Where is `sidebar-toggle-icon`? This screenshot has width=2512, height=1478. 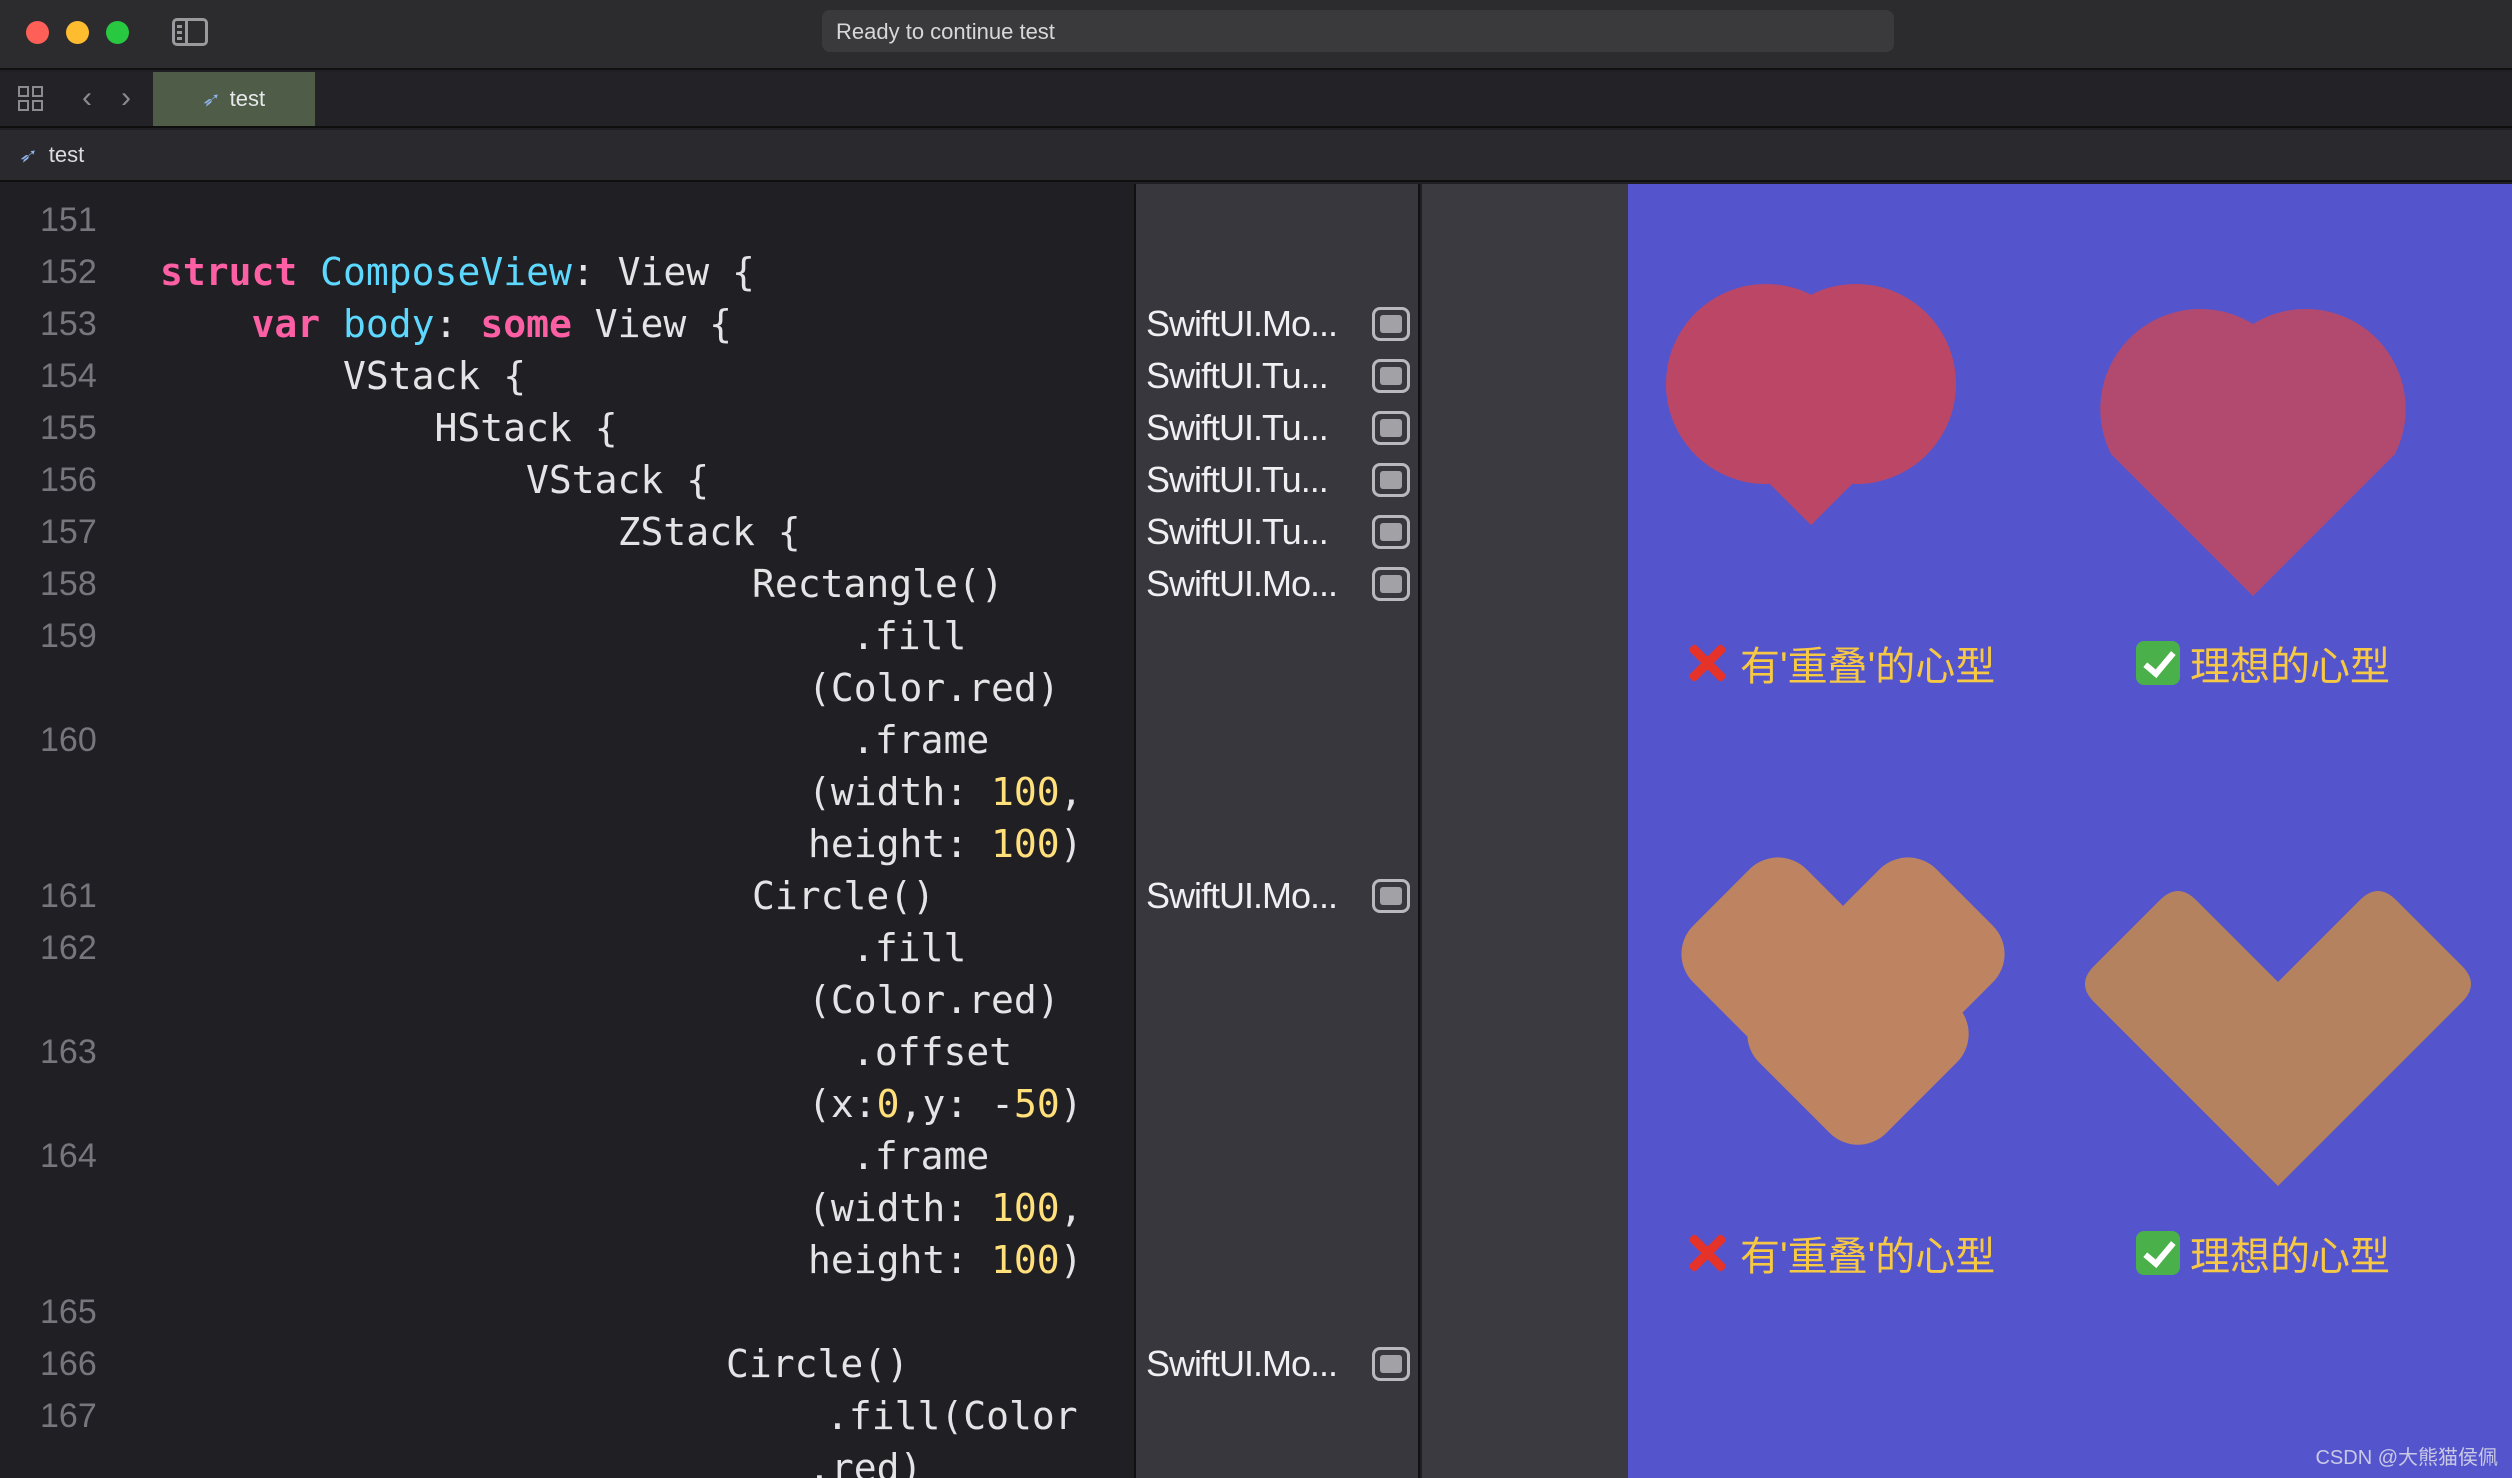
sidebar-toggle-icon is located at coordinates (190, 32).